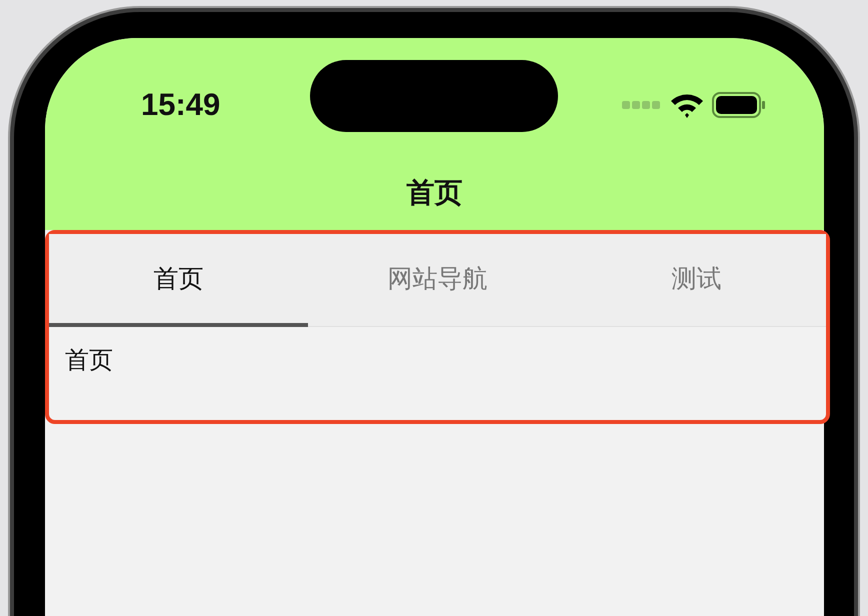 The image size is (868, 616). Describe the element at coordinates (687, 105) in the screenshot. I see `wifi-icon` at that location.